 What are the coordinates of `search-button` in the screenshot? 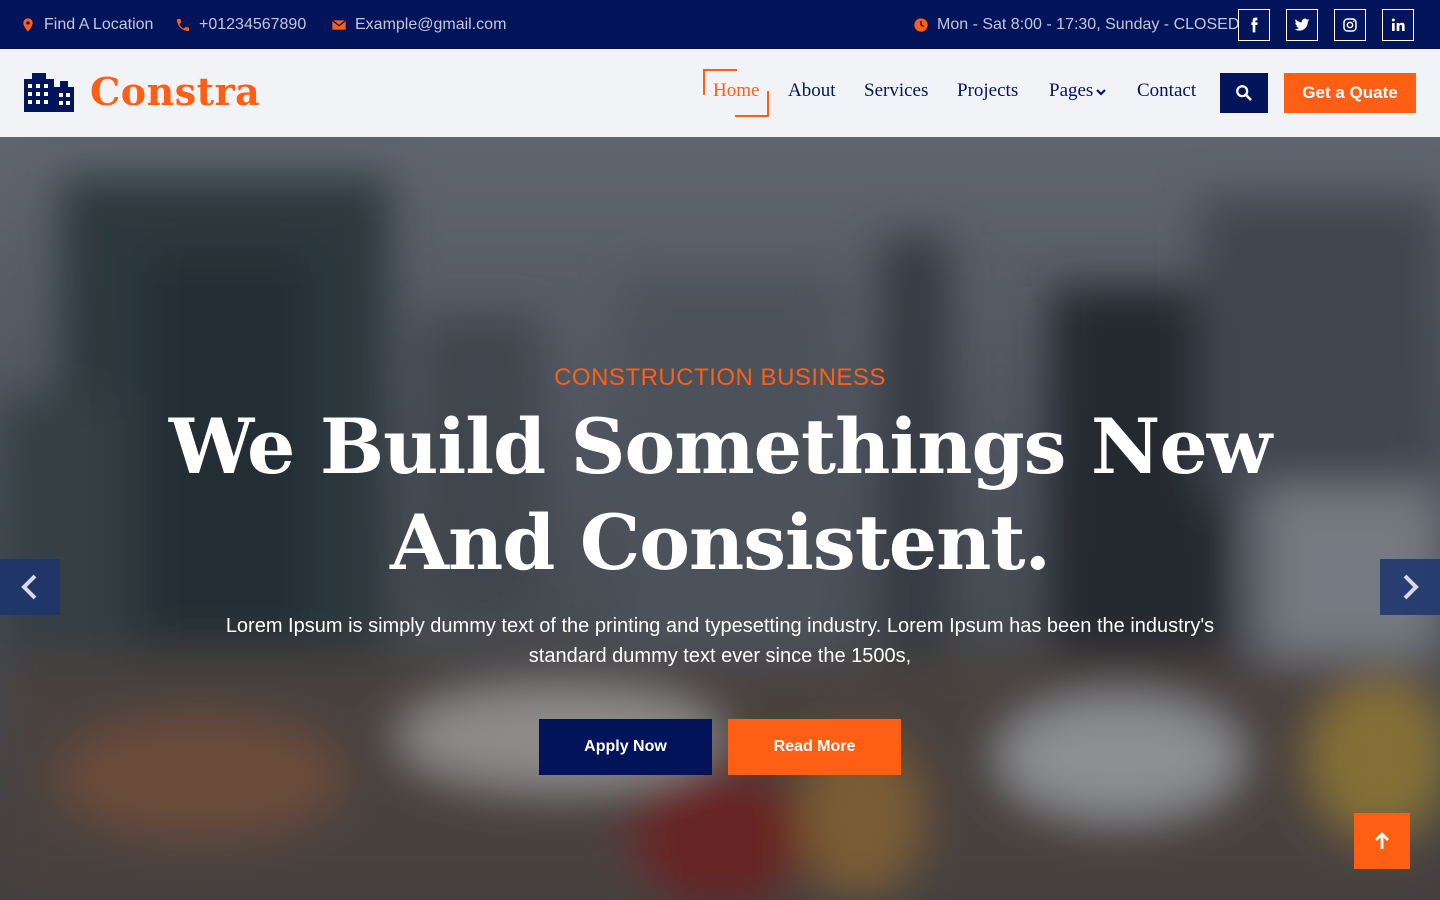 It's located at (1244, 93).